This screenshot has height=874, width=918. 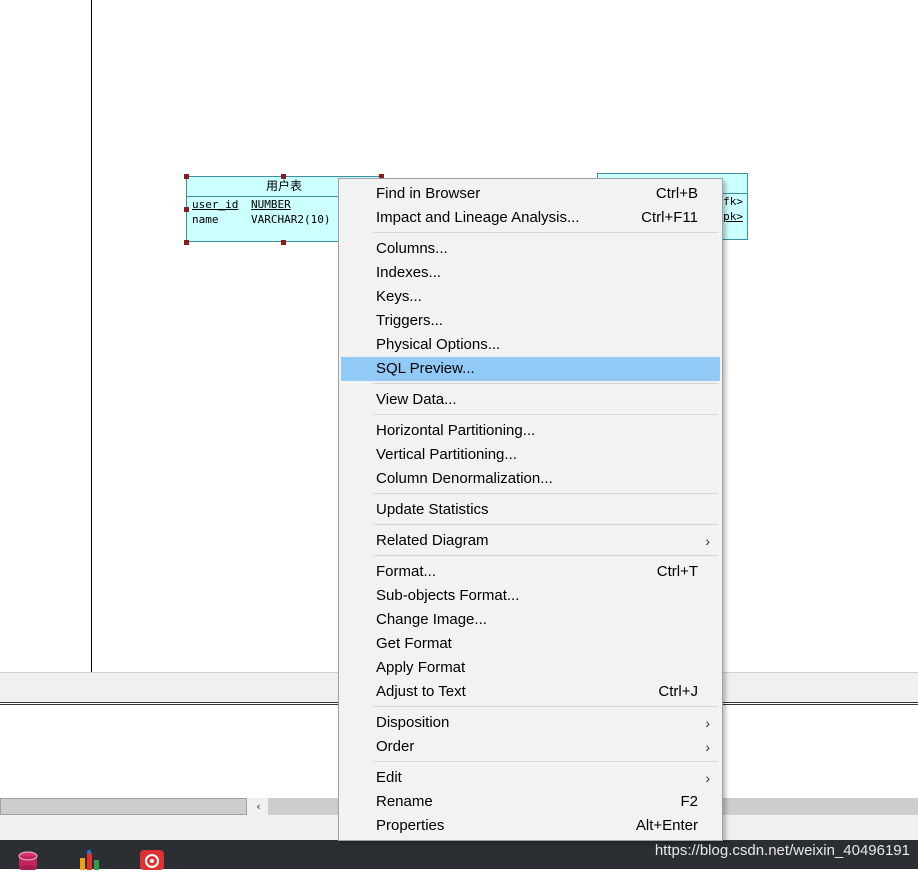 What do you see at coordinates (404, 801) in the screenshot?
I see `menu-item-label: Rename` at bounding box center [404, 801].